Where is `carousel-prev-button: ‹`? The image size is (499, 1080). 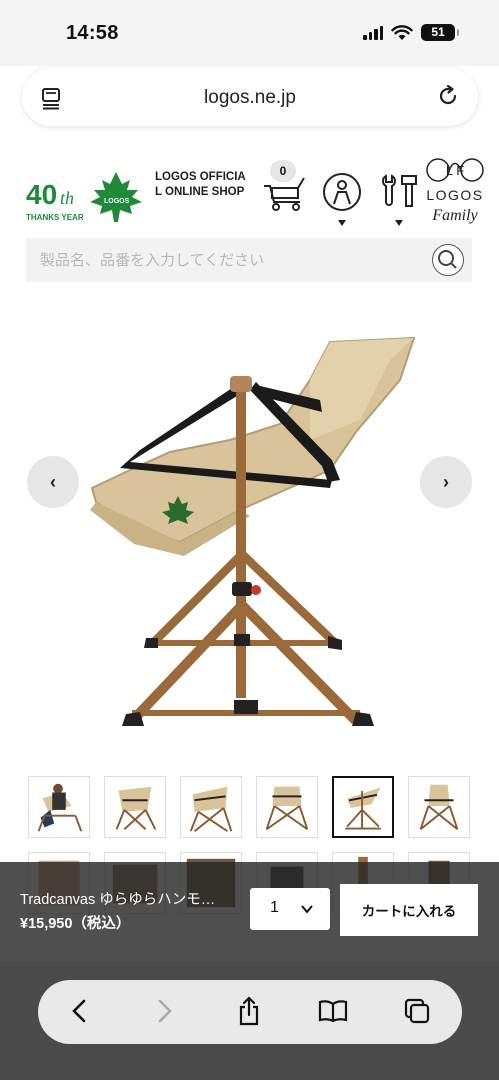 carousel-prev-button: ‹ is located at coordinates (53, 482).